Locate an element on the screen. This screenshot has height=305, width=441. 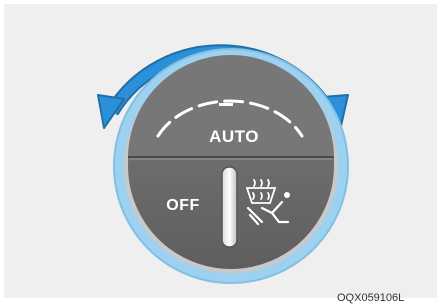
dial-slot is located at coordinates (229, 207).